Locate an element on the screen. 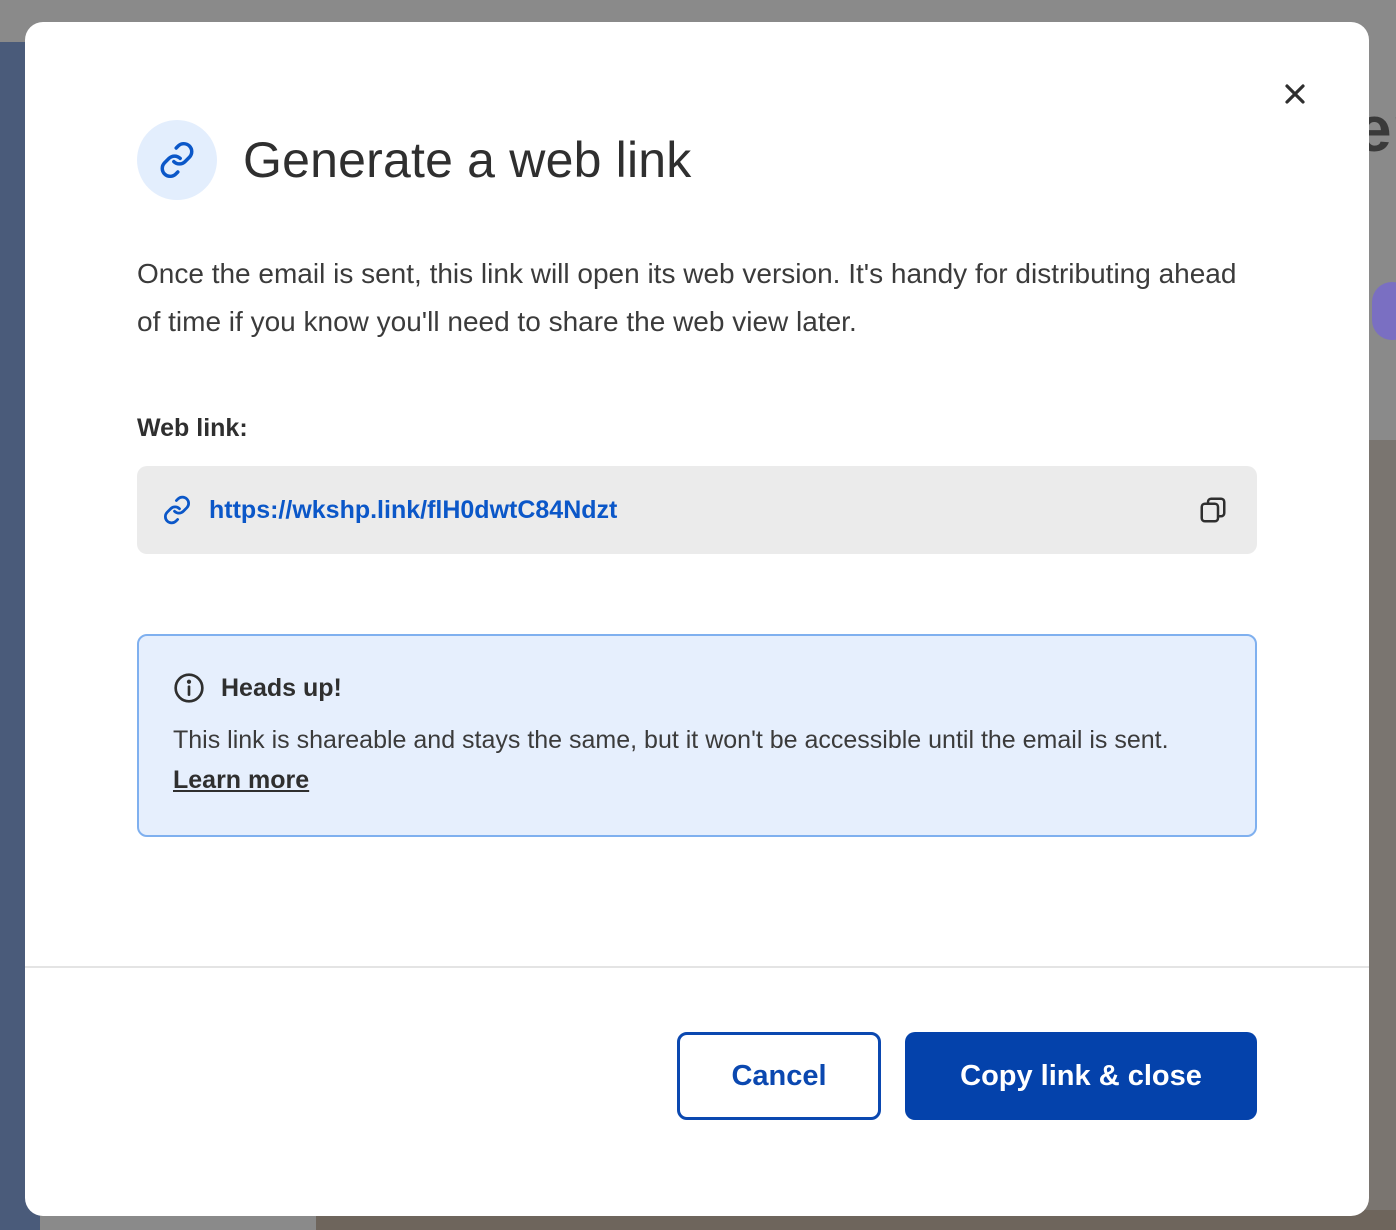 This screenshot has height=1230, width=1396. dialog-header: Generate a web link is located at coordinates (414, 160).